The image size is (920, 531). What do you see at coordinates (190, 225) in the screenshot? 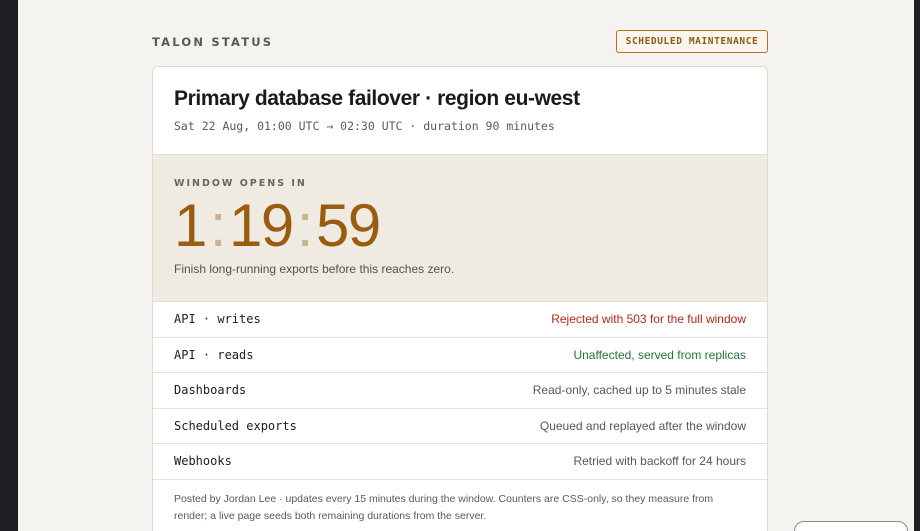
I see `countdown-hours: 1` at bounding box center [190, 225].